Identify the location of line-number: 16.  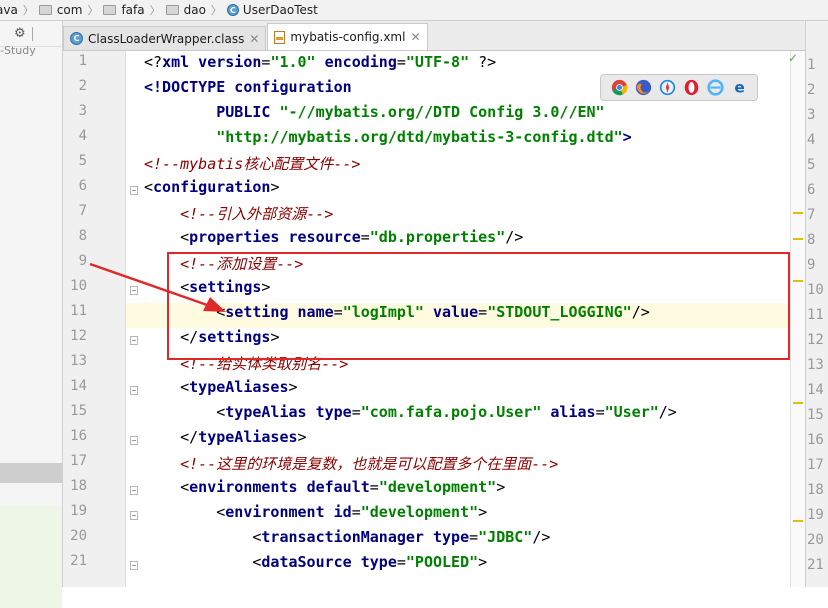
(78, 436).